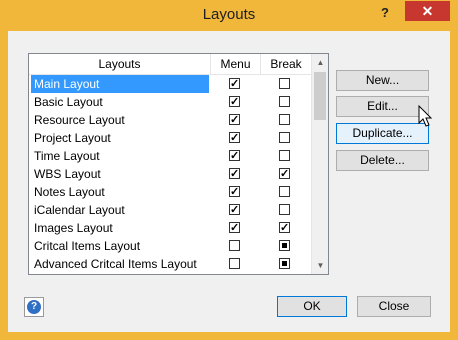 This screenshot has height=340, width=458. Describe the element at coordinates (170, 246) in the screenshot. I see `list-item: Critcal Items Layout` at that location.